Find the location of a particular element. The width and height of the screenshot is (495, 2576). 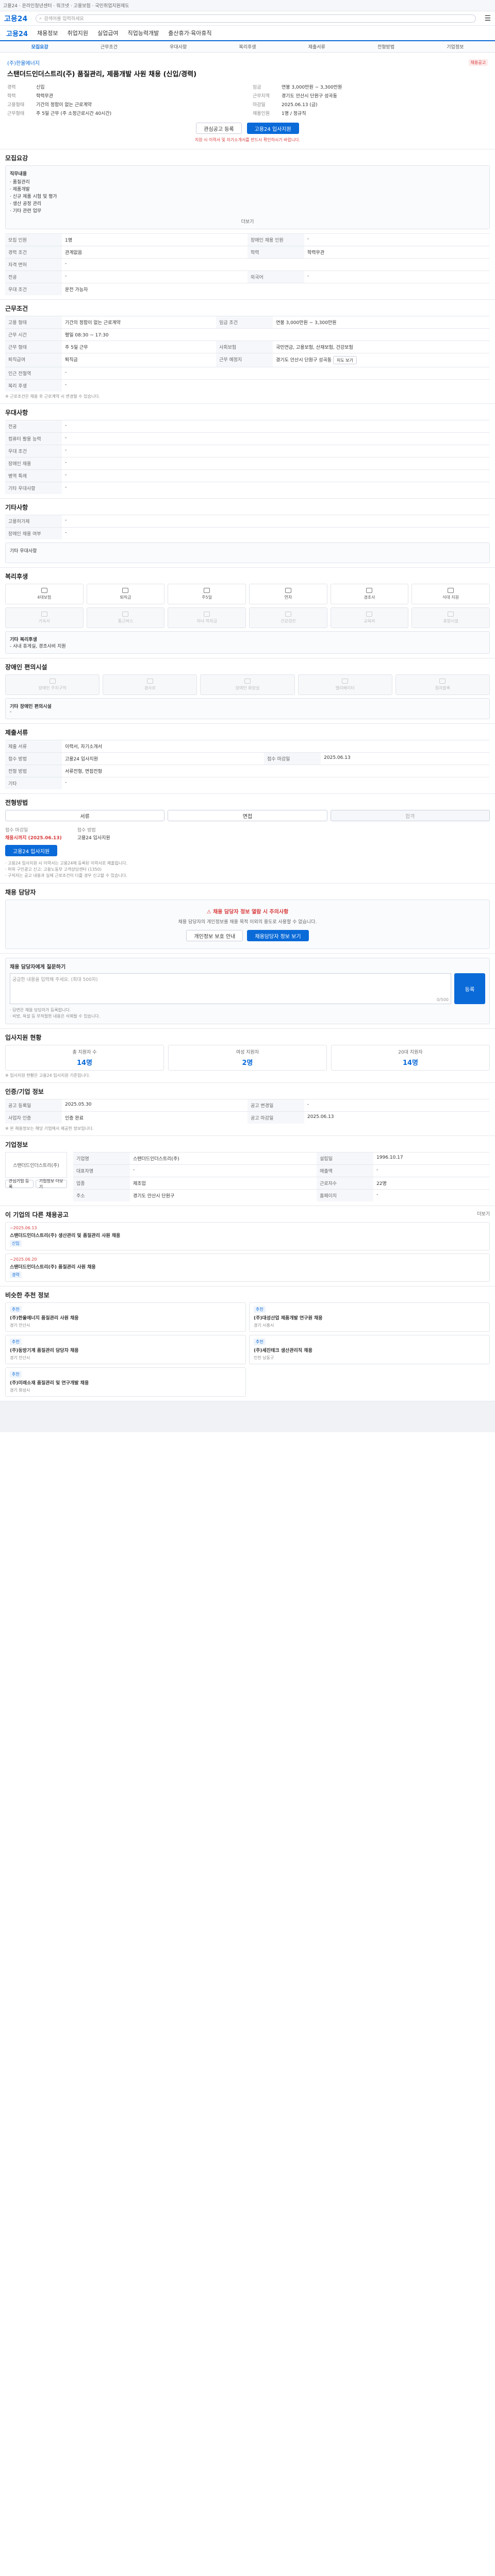

qna-note: · 비방, 욕설 등 부적절한 내용은 삭제될 수 있습니다. is located at coordinates (55, 1017).